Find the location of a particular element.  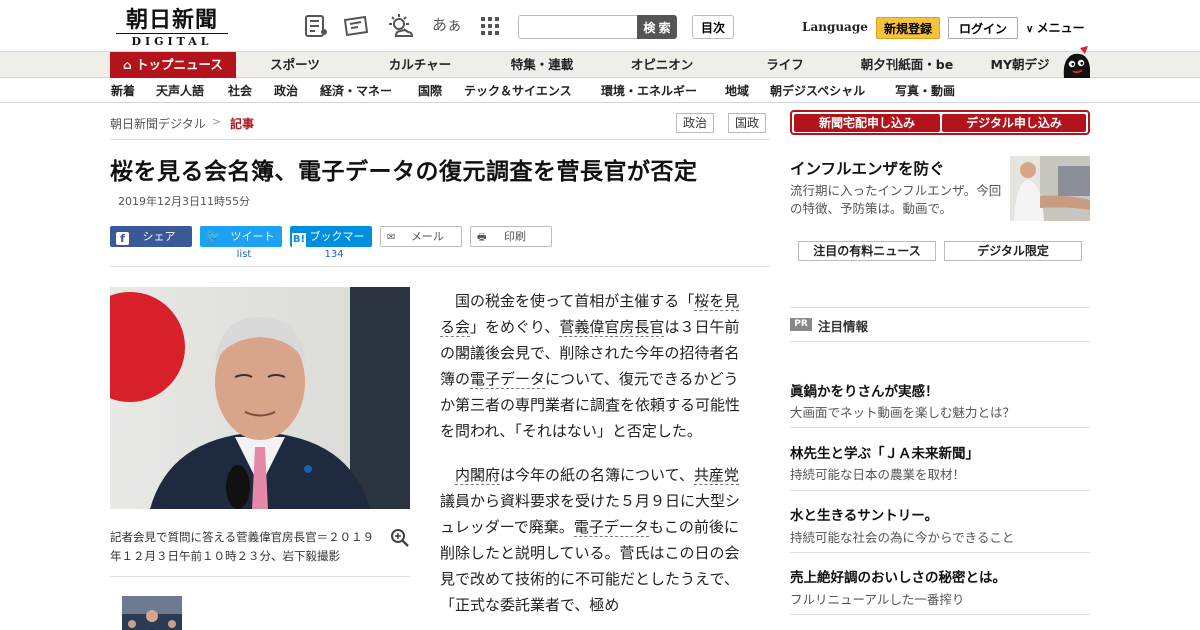

mail-icon: ✉ is located at coordinates (391, 237).